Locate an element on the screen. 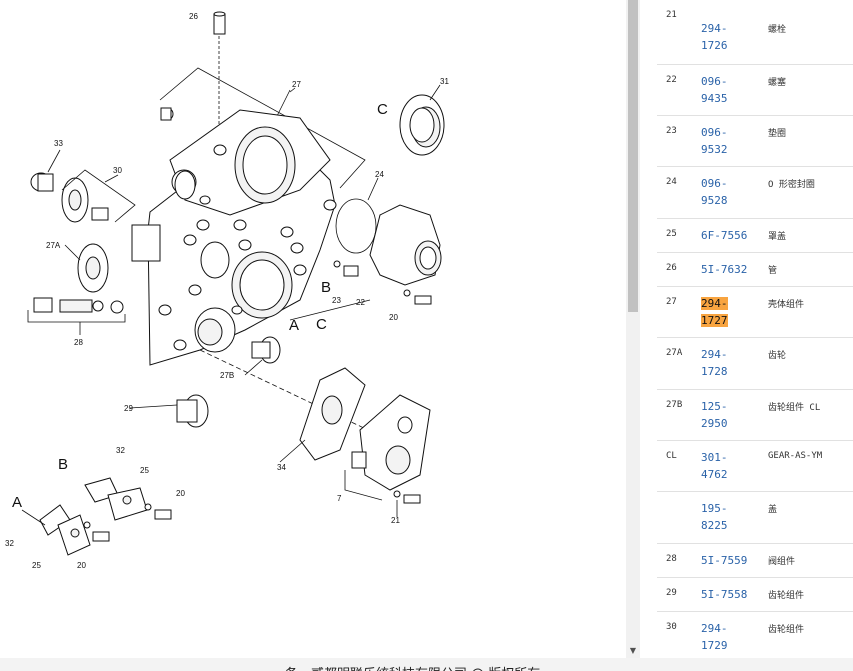 The image size is (853, 671). label-b-top: B is located at coordinates (326, 287).